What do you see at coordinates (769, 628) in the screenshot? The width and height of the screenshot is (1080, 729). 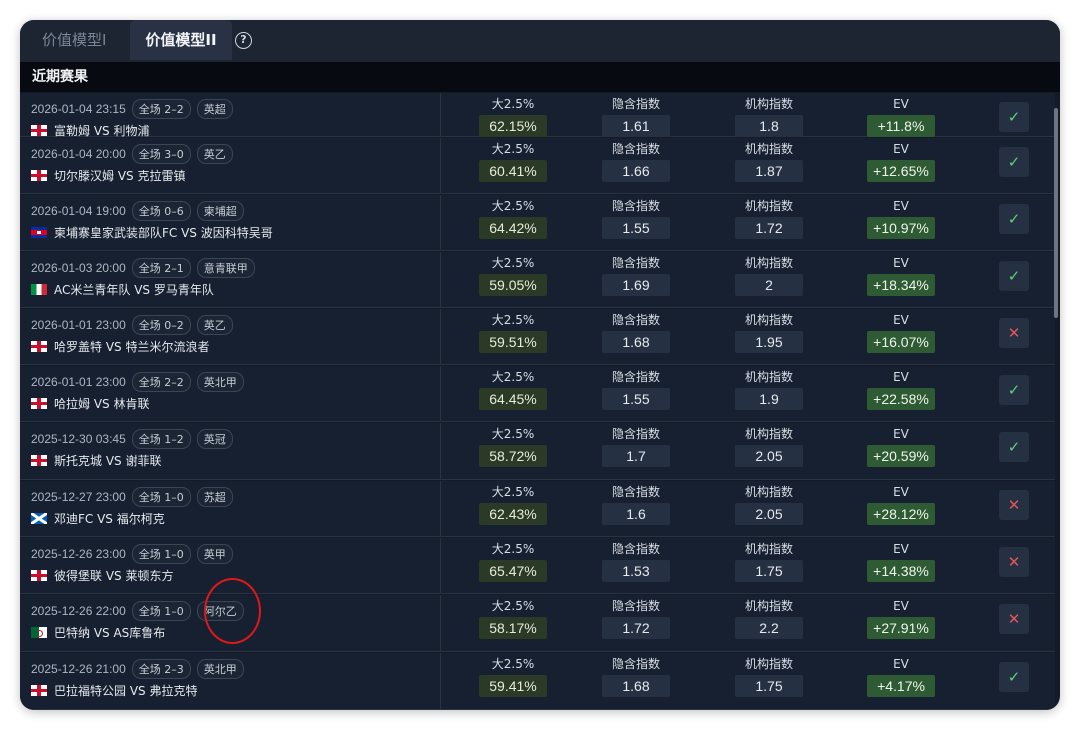 I see `org-value: 2.2` at bounding box center [769, 628].